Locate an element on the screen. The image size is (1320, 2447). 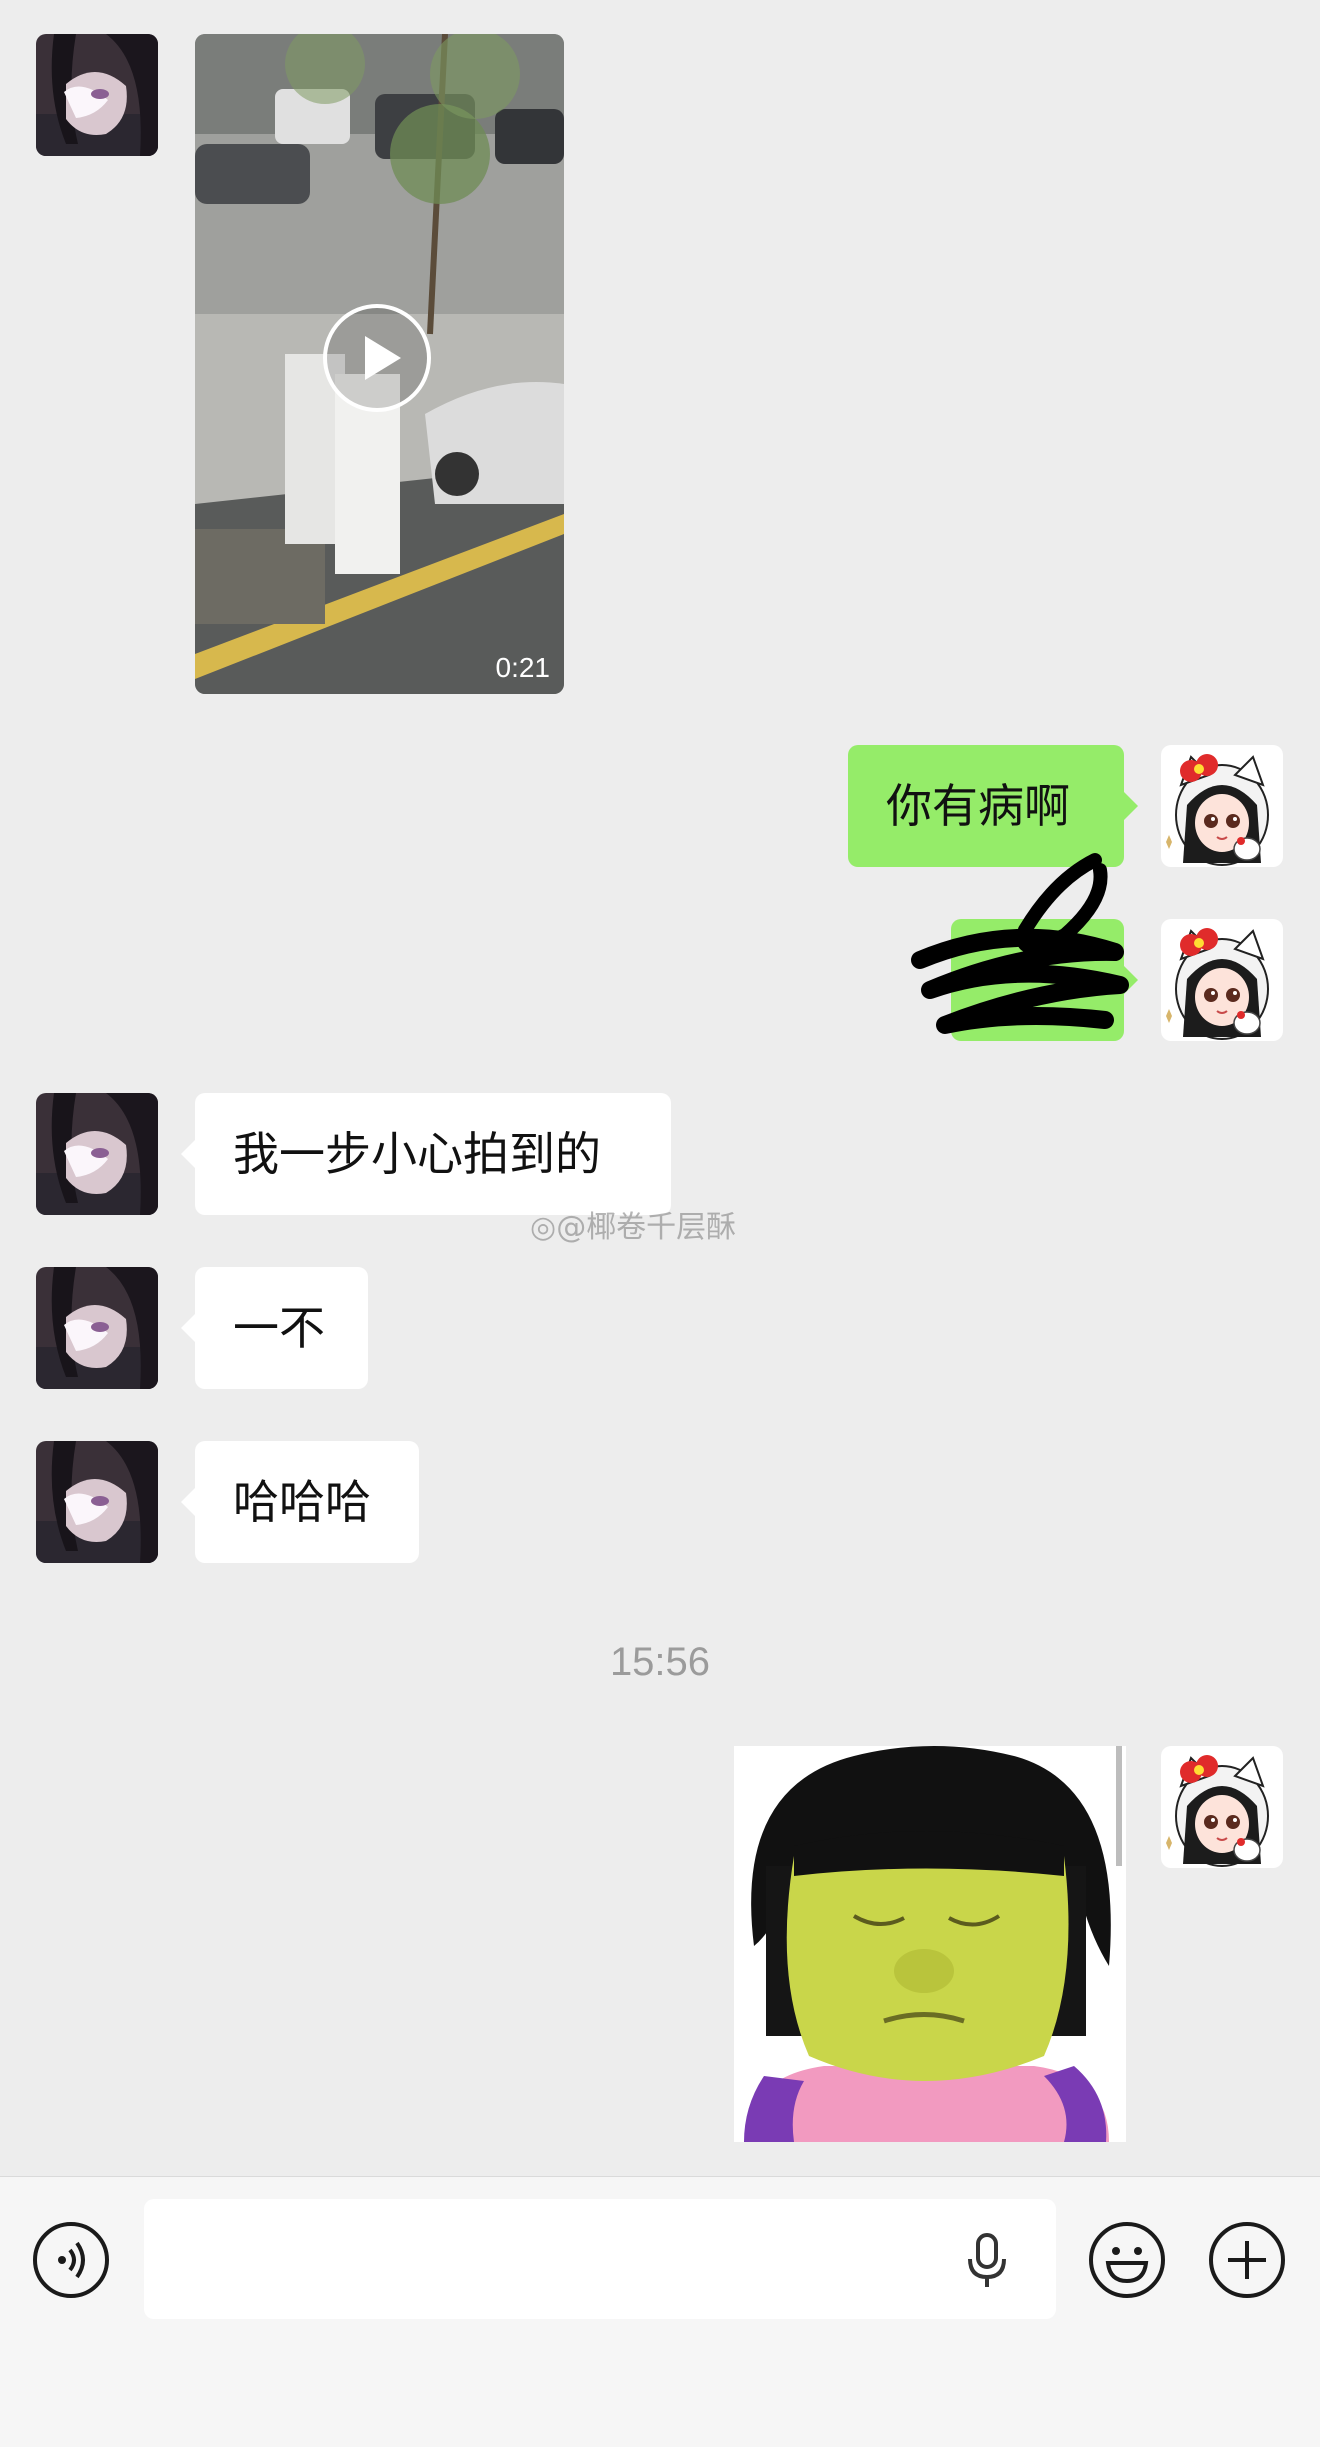
video-duration: 0:21 is located at coordinates (523, 667).